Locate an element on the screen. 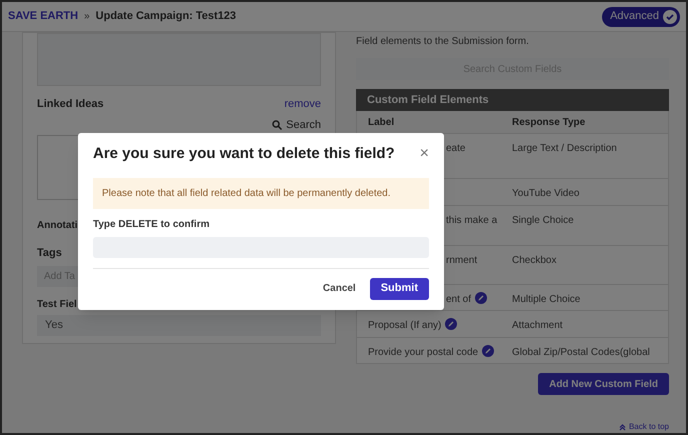 Image resolution: width=688 pixels, height=435 pixels. add-custom-field-button: Add New Custom Field is located at coordinates (603, 384).